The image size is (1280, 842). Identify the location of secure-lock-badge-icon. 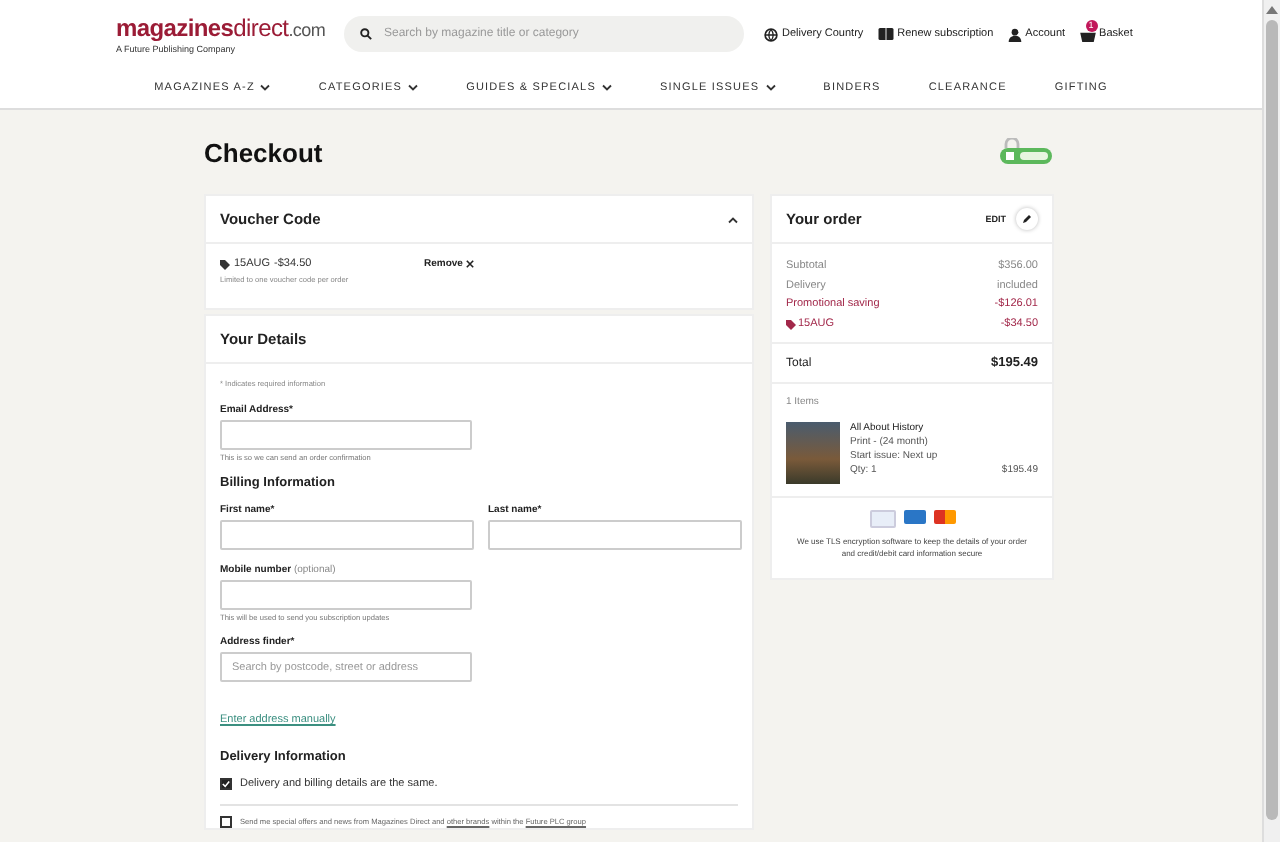
(1026, 152).